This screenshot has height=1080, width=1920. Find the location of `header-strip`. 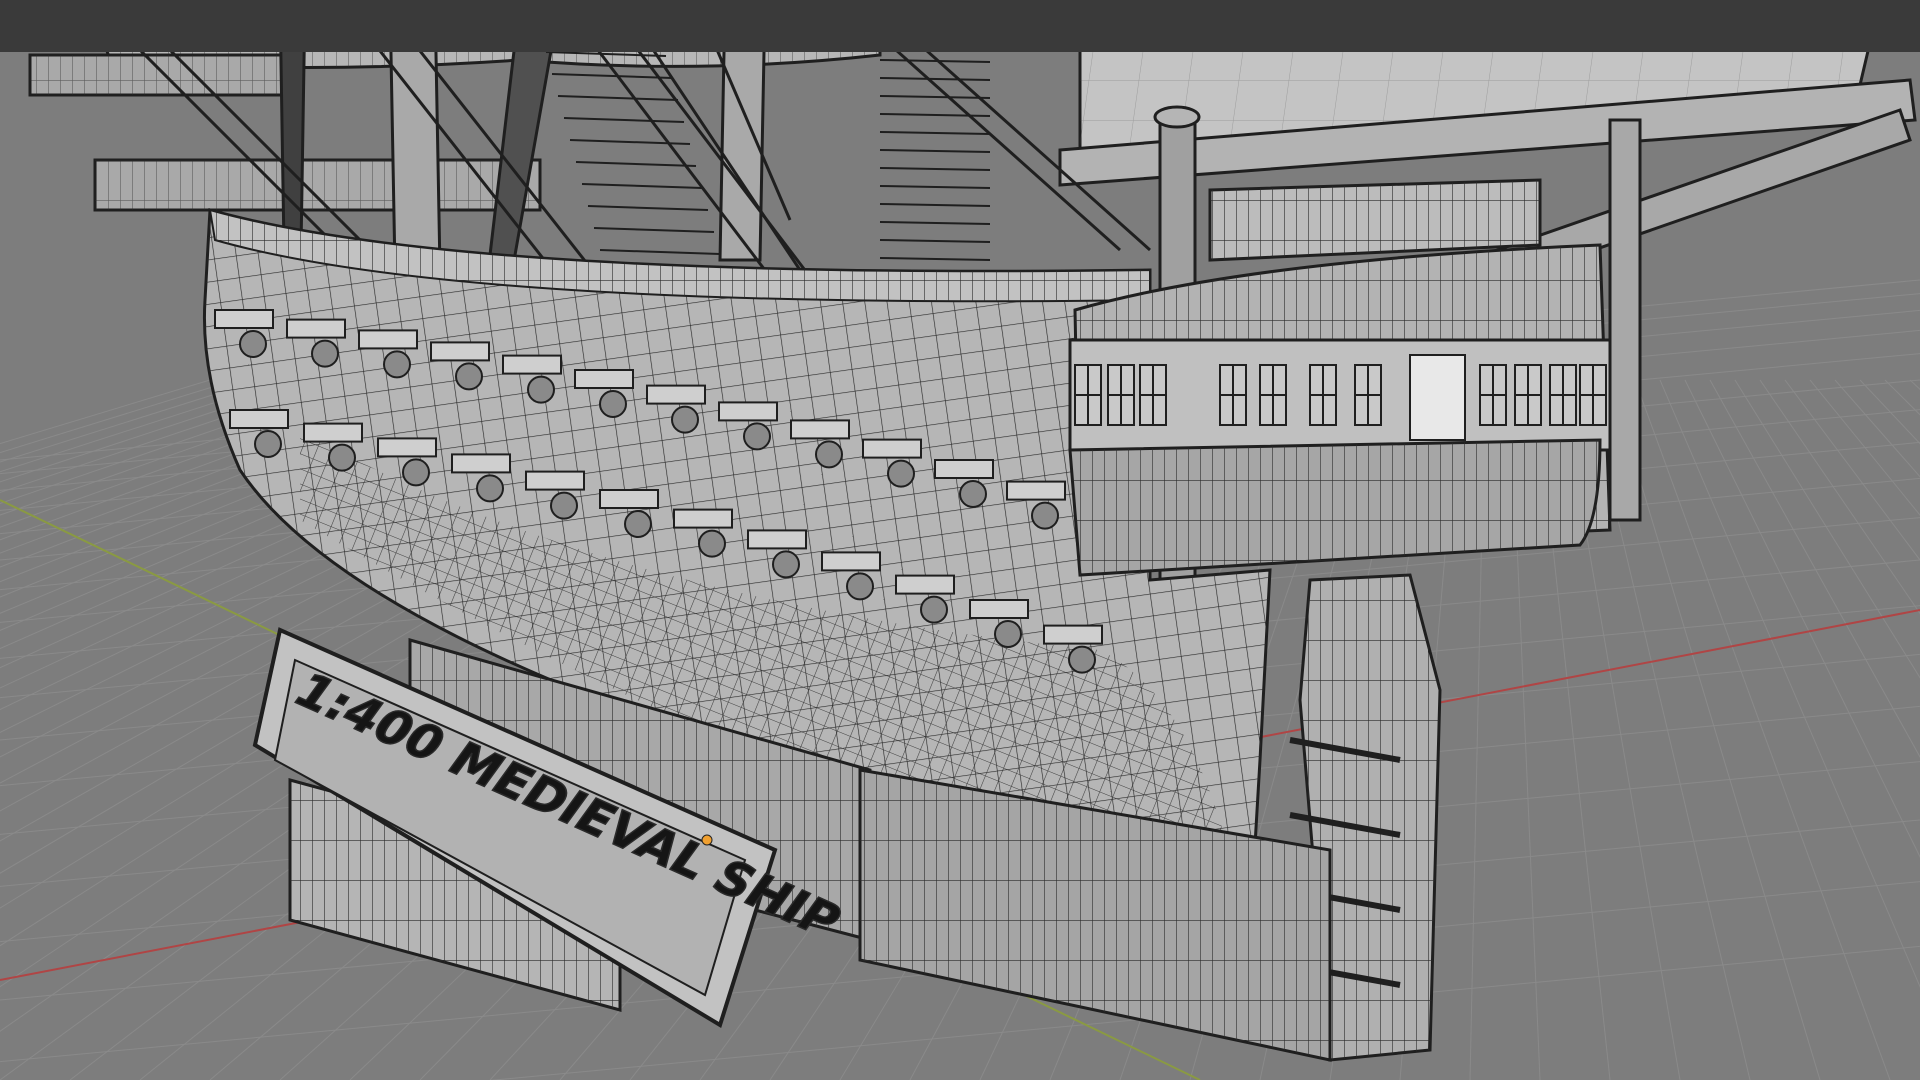

header-strip is located at coordinates (960, 26).